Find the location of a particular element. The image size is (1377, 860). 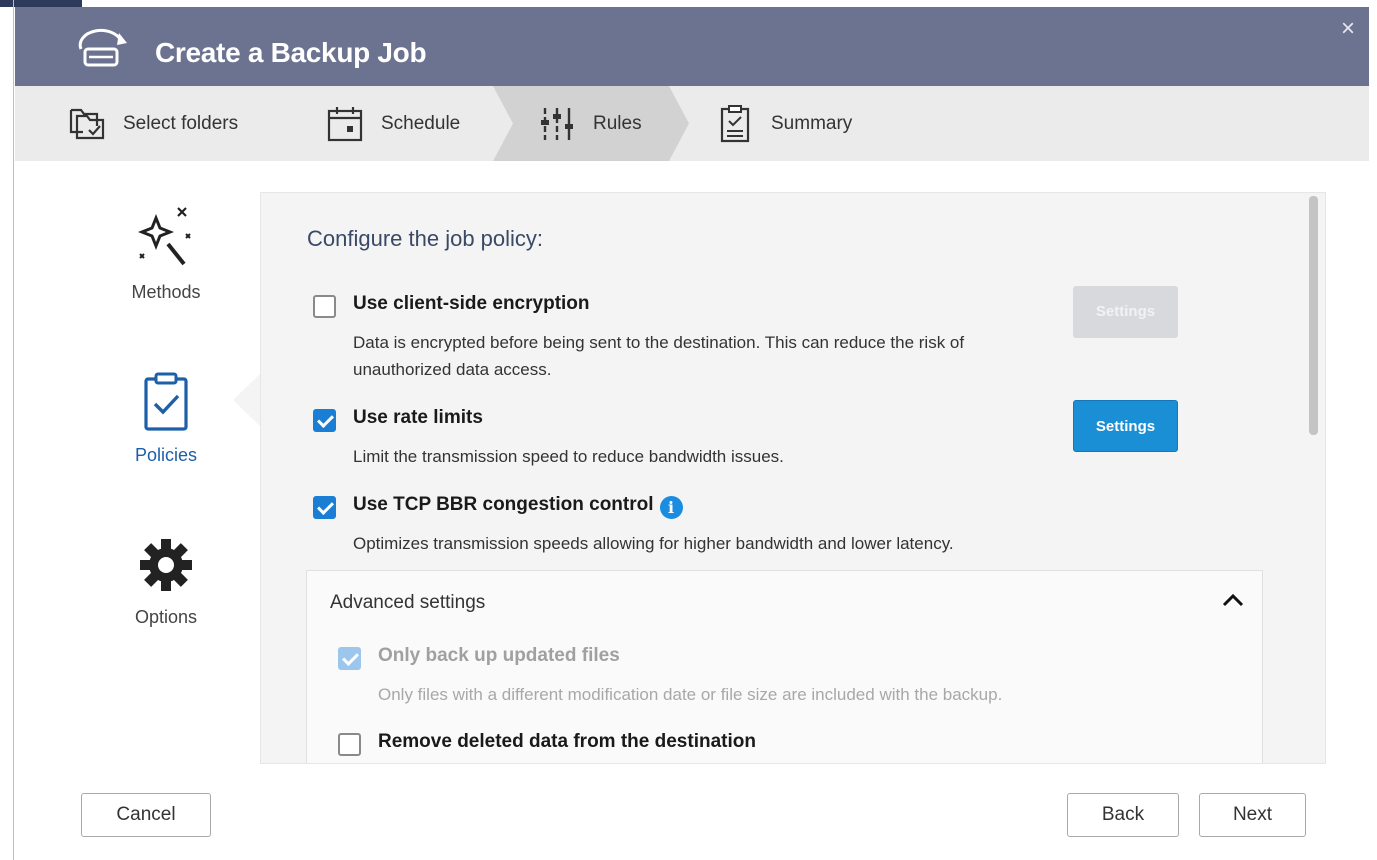

step-label: Schedule is located at coordinates (421, 123).